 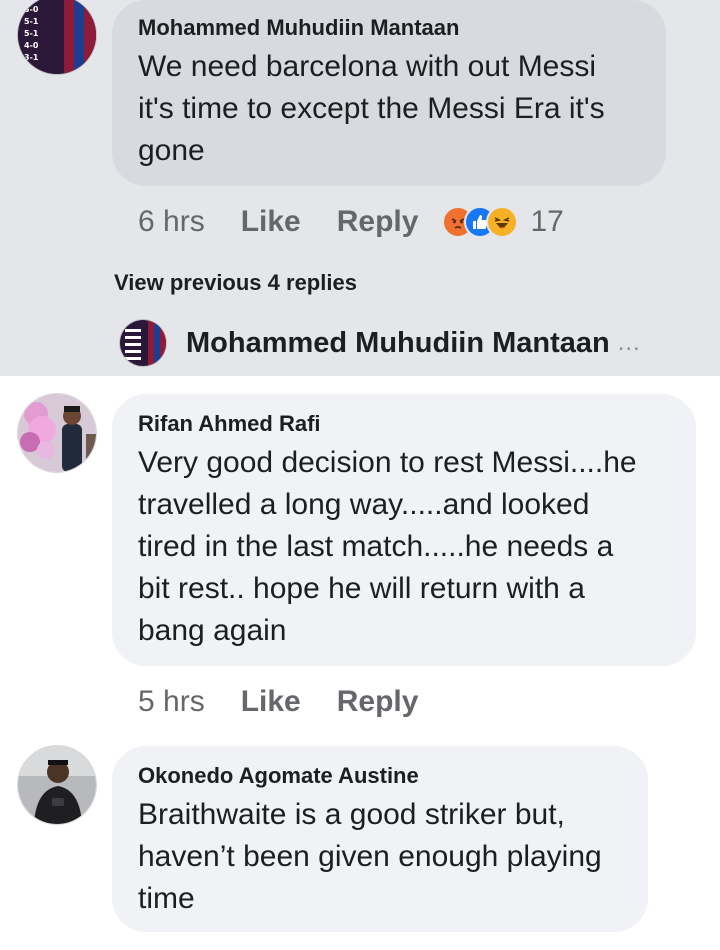 I want to click on comment-time: 5 hrs, so click(x=171, y=701).